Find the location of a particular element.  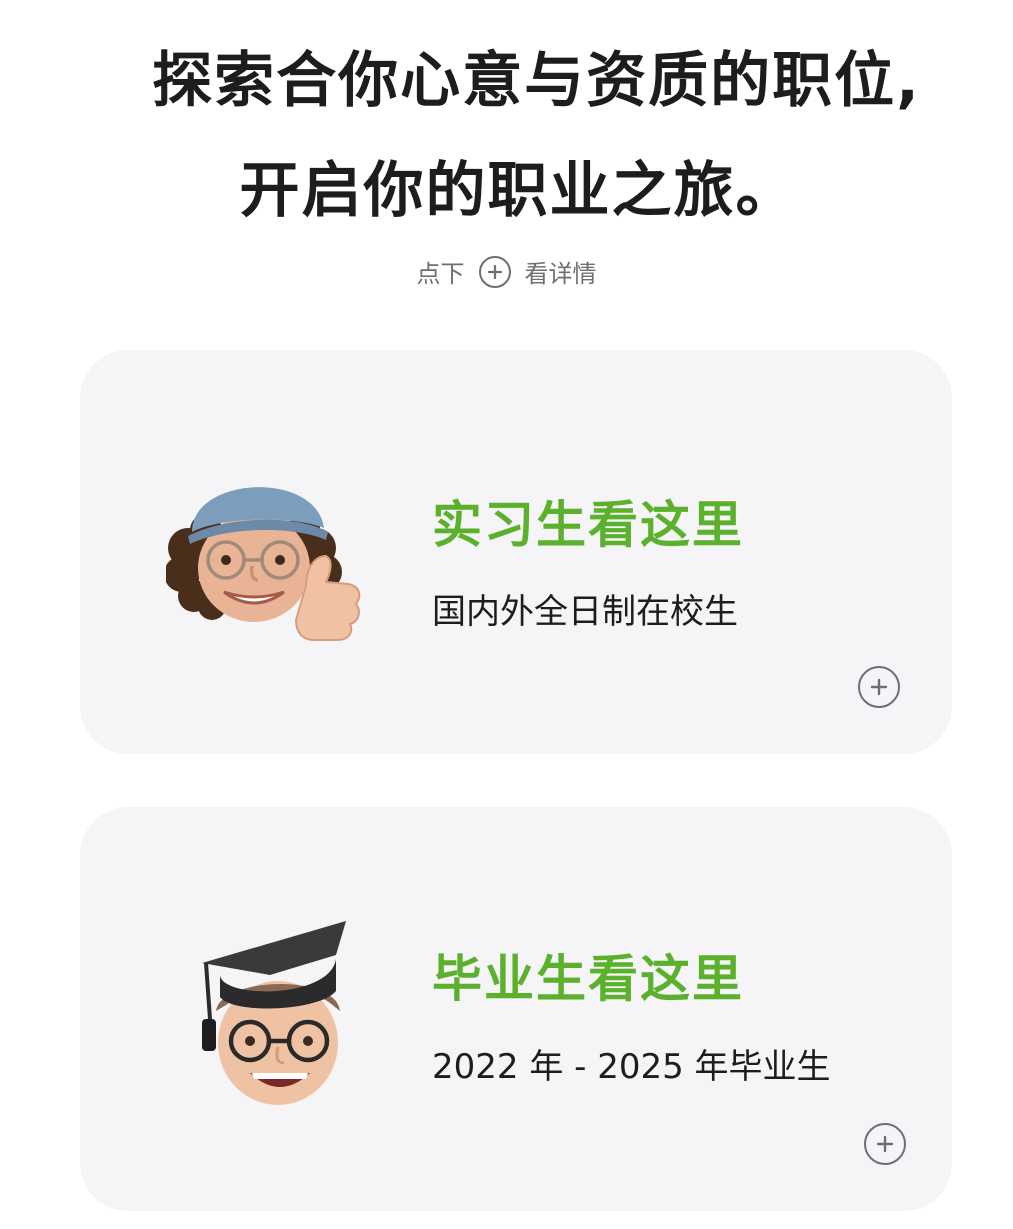

details-hint: 点下 看详情 is located at coordinates (506, 271).